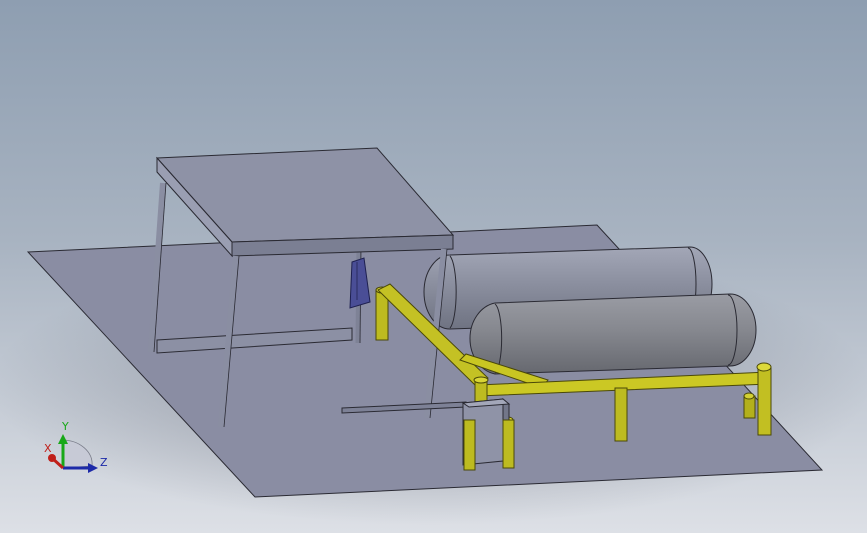 This screenshot has height=533, width=867. I want to click on pipe-post-right, so click(764, 401).